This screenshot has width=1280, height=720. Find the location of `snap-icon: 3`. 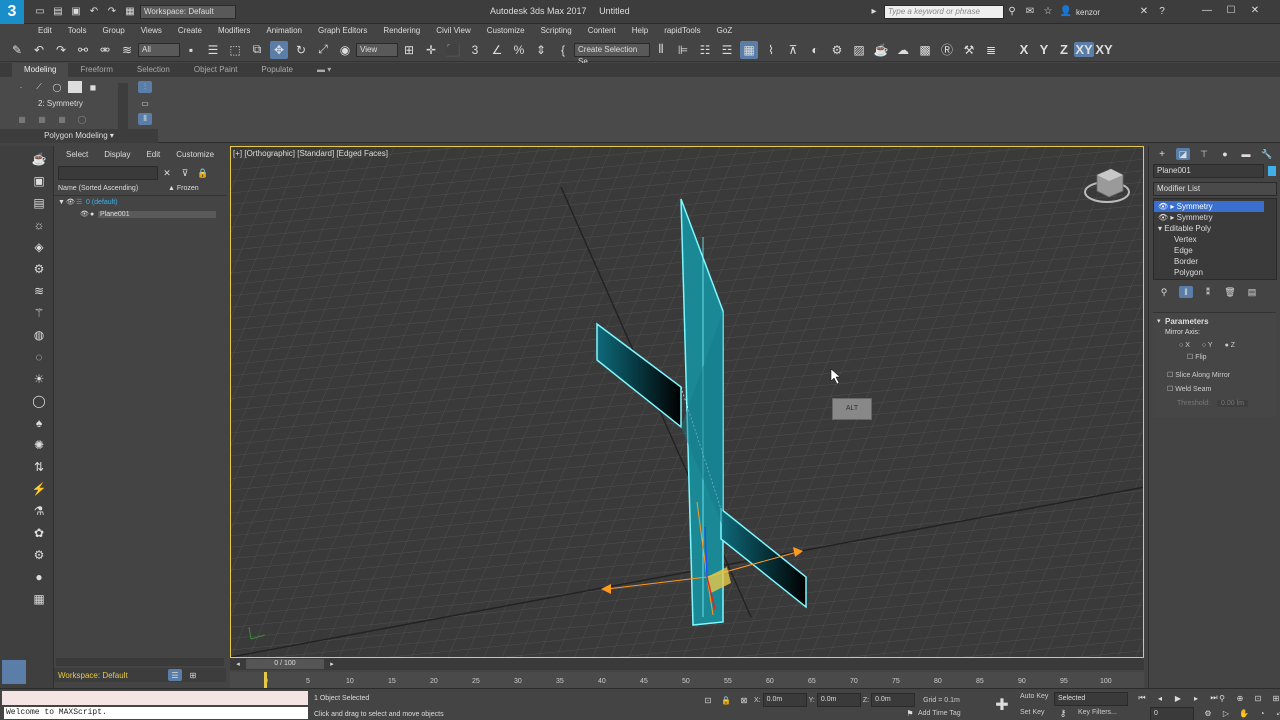

snap-icon: 3 is located at coordinates (475, 50).